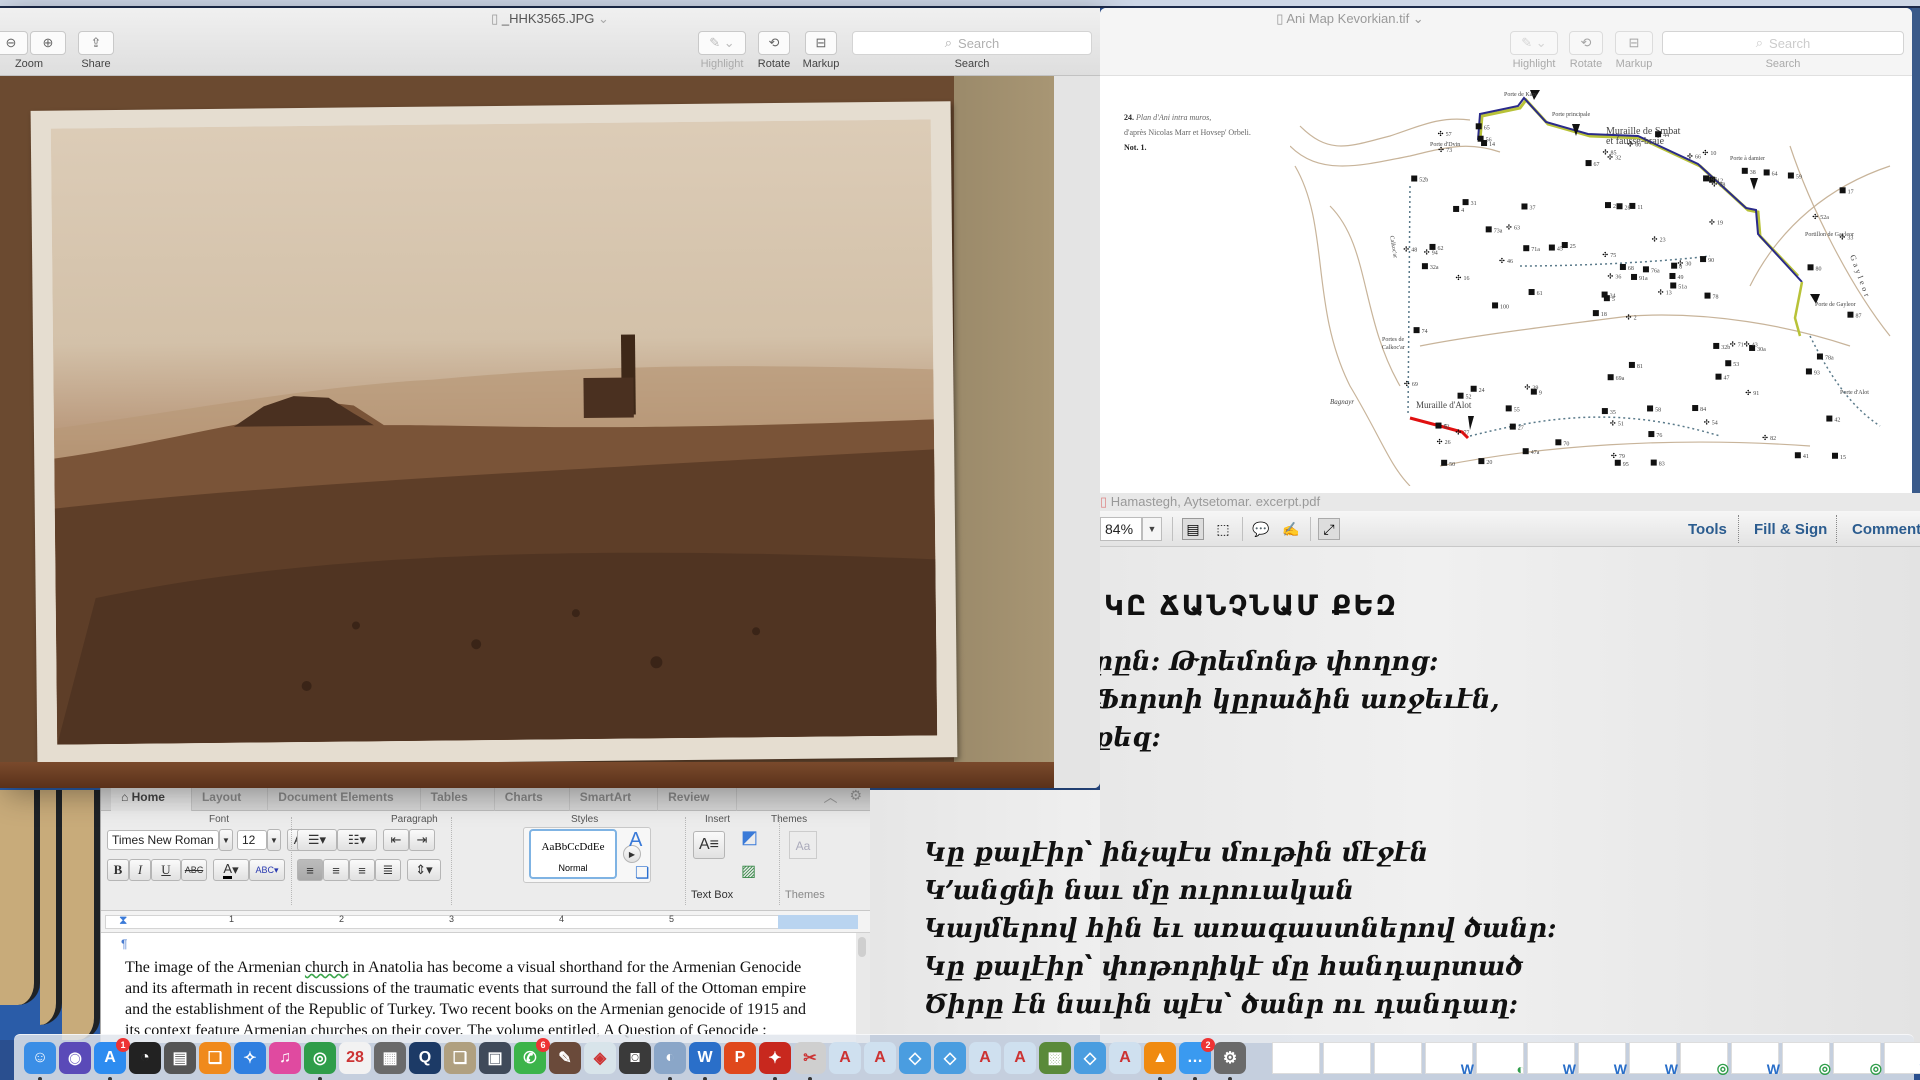  I want to click on dock-calculator: ▦, so click(390, 1057).